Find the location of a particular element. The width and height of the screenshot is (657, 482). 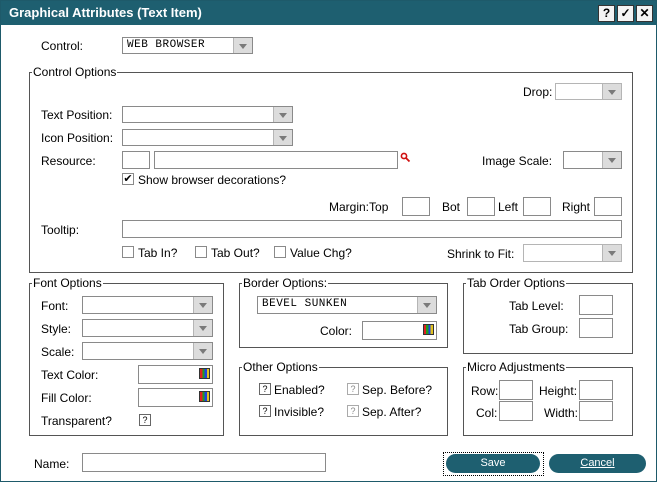

control-value: WEB BROWSER is located at coordinates (166, 45).